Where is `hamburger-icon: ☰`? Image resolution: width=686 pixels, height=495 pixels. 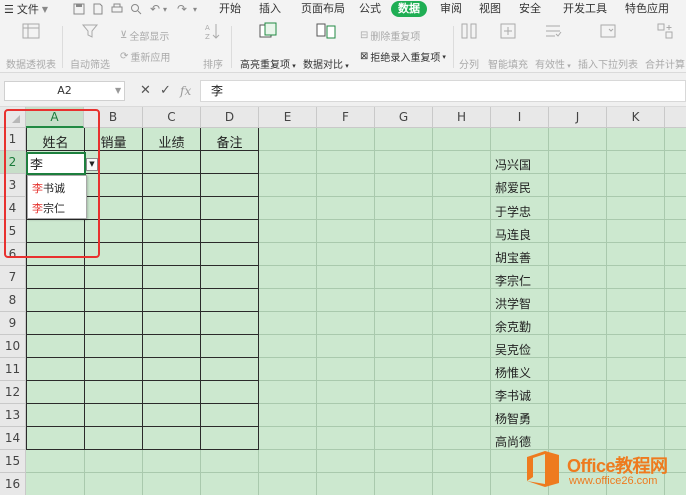 hamburger-icon: ☰ is located at coordinates (9, 9).